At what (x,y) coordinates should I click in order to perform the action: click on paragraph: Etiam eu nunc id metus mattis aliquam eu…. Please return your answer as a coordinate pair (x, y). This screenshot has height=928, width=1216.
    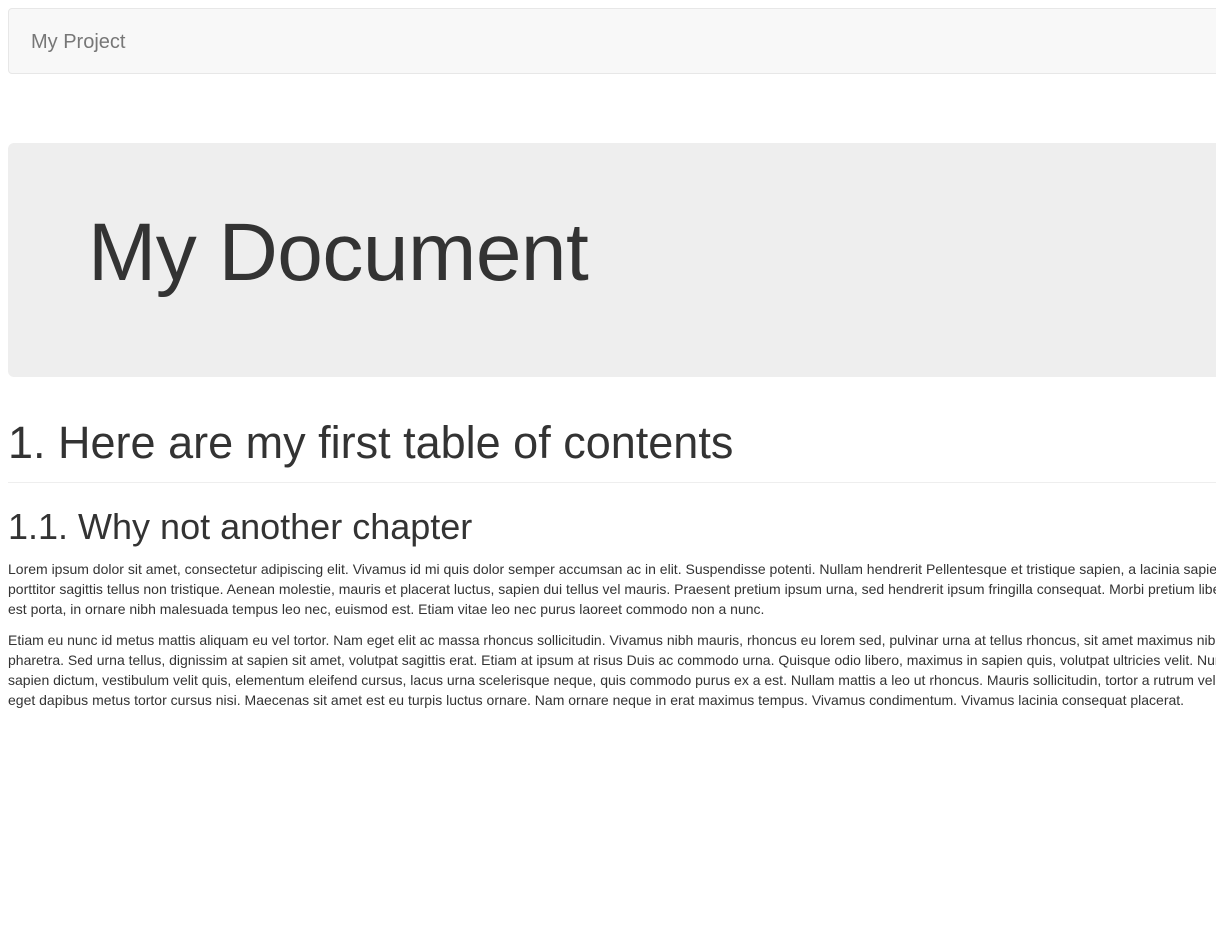
    Looking at the image, I should click on (612, 670).